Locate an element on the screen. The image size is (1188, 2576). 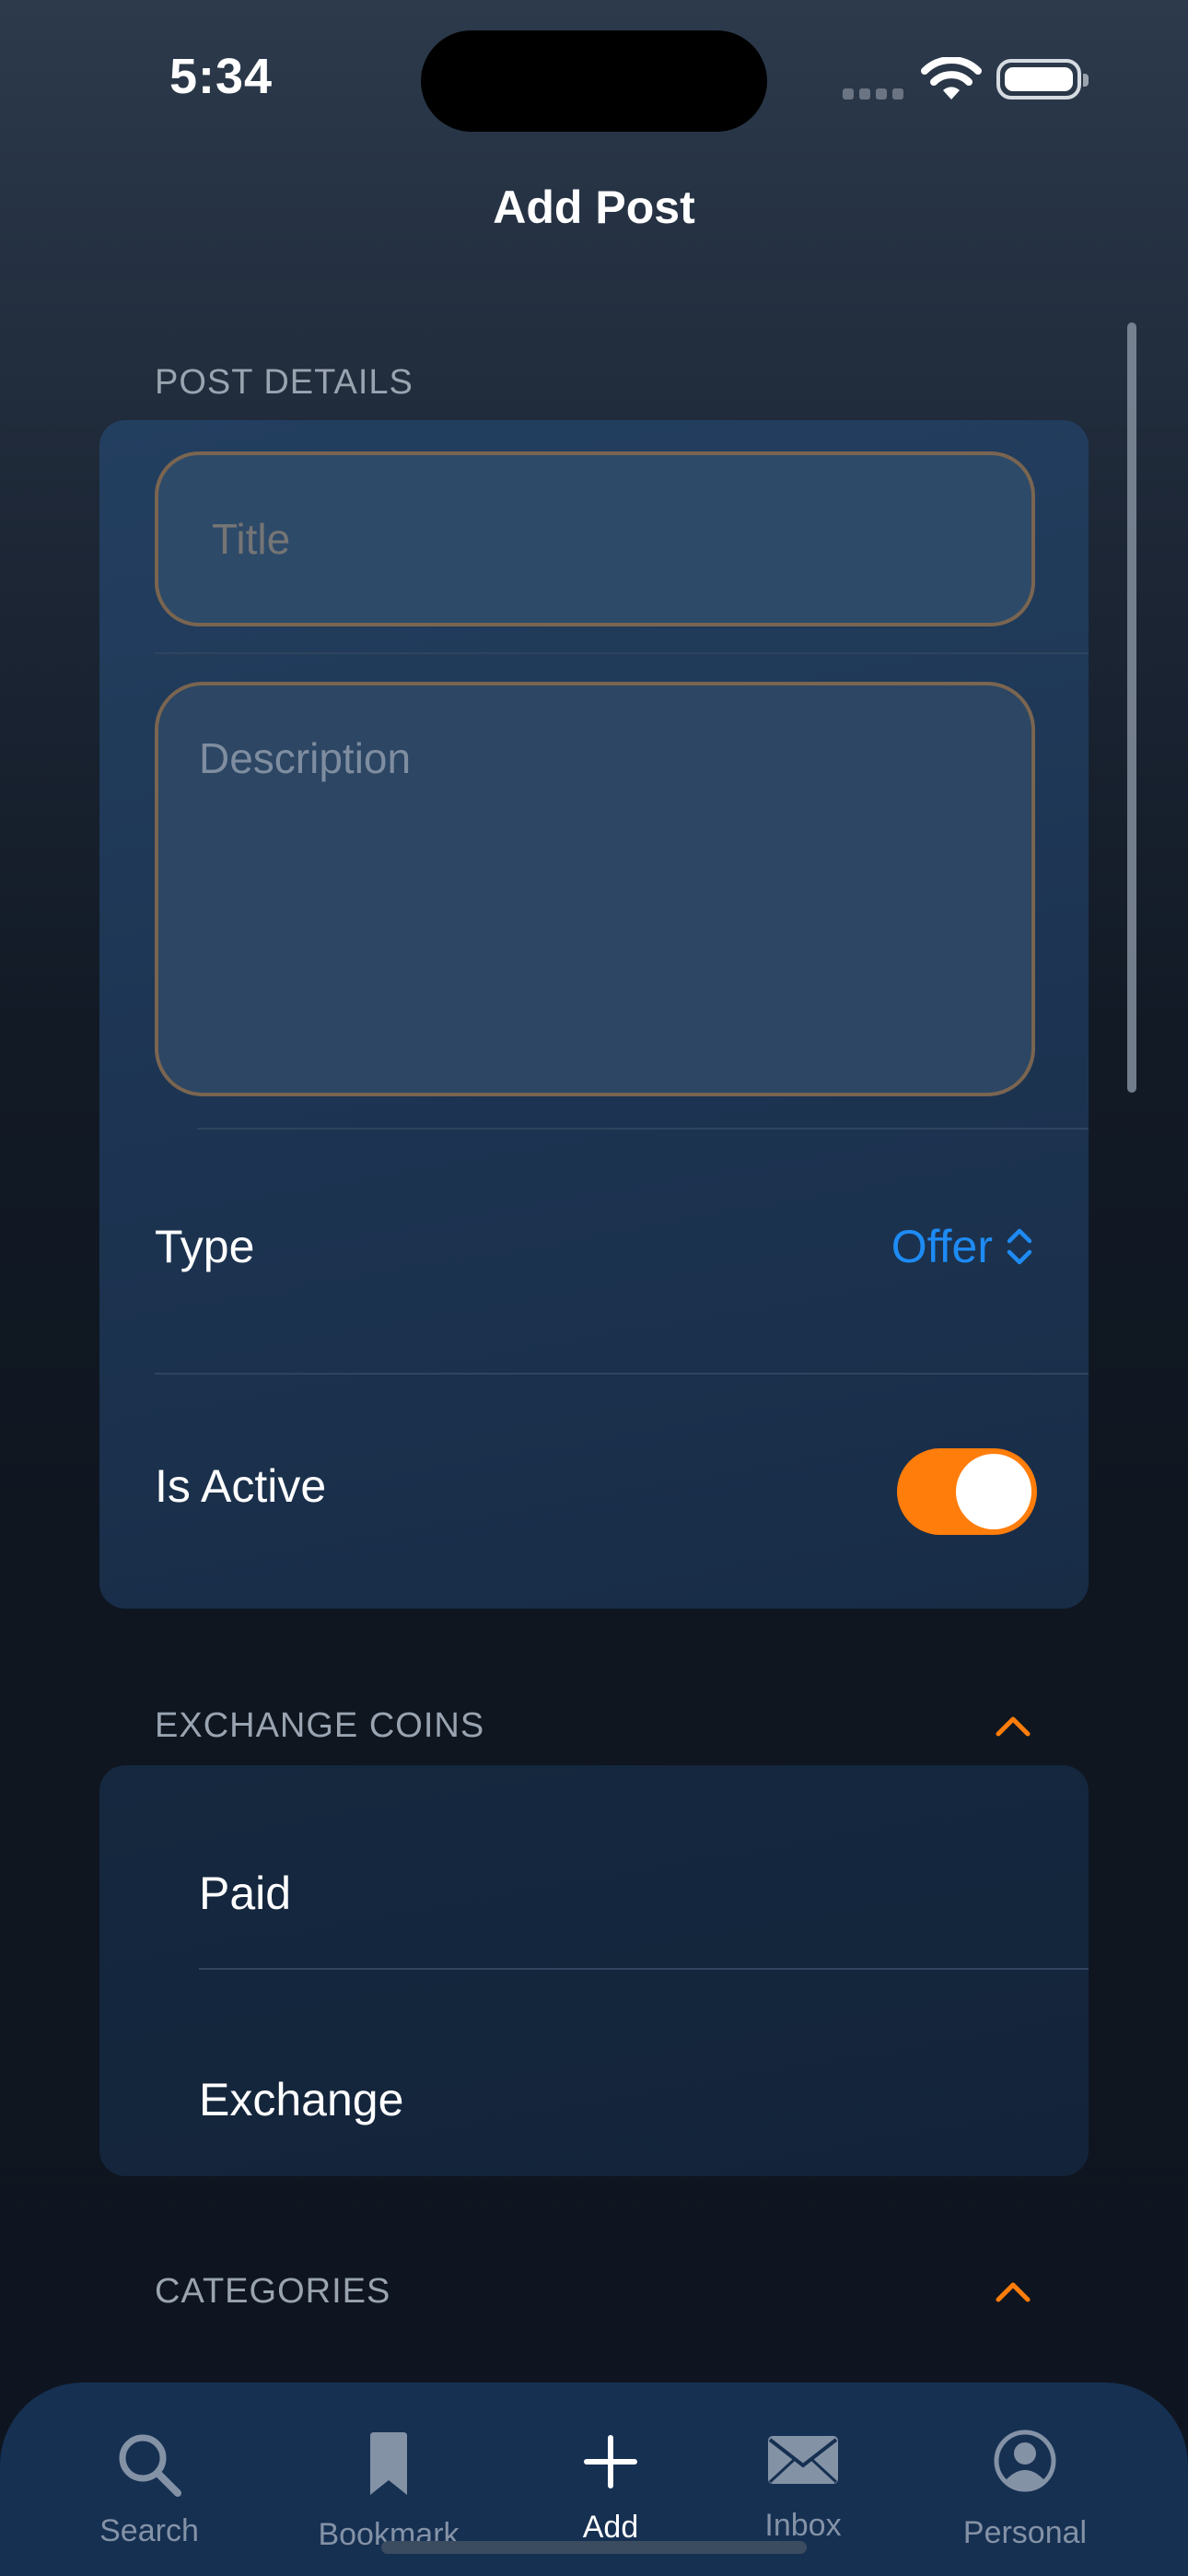
tab-label: Personal is located at coordinates (1025, 2532).